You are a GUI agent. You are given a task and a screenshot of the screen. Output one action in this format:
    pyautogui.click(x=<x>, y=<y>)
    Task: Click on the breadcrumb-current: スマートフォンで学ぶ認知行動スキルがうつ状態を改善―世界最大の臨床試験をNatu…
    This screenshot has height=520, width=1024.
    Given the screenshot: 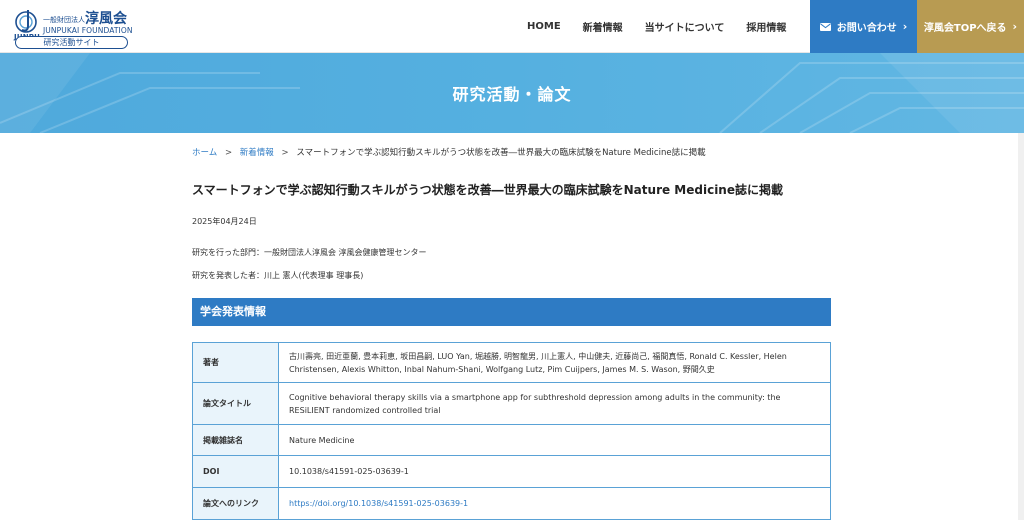 What is the action you would take?
    pyautogui.click(x=501, y=153)
    